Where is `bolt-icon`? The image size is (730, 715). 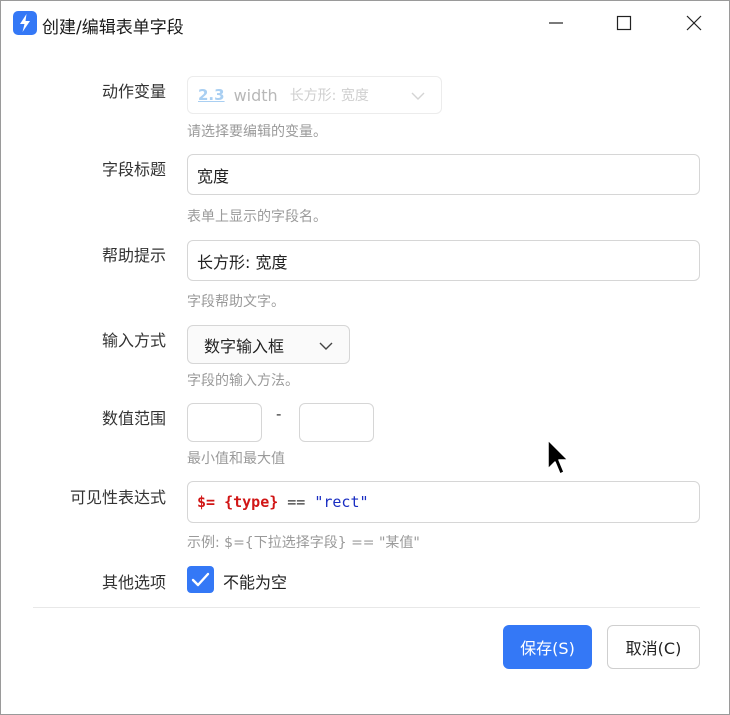 bolt-icon is located at coordinates (25, 23).